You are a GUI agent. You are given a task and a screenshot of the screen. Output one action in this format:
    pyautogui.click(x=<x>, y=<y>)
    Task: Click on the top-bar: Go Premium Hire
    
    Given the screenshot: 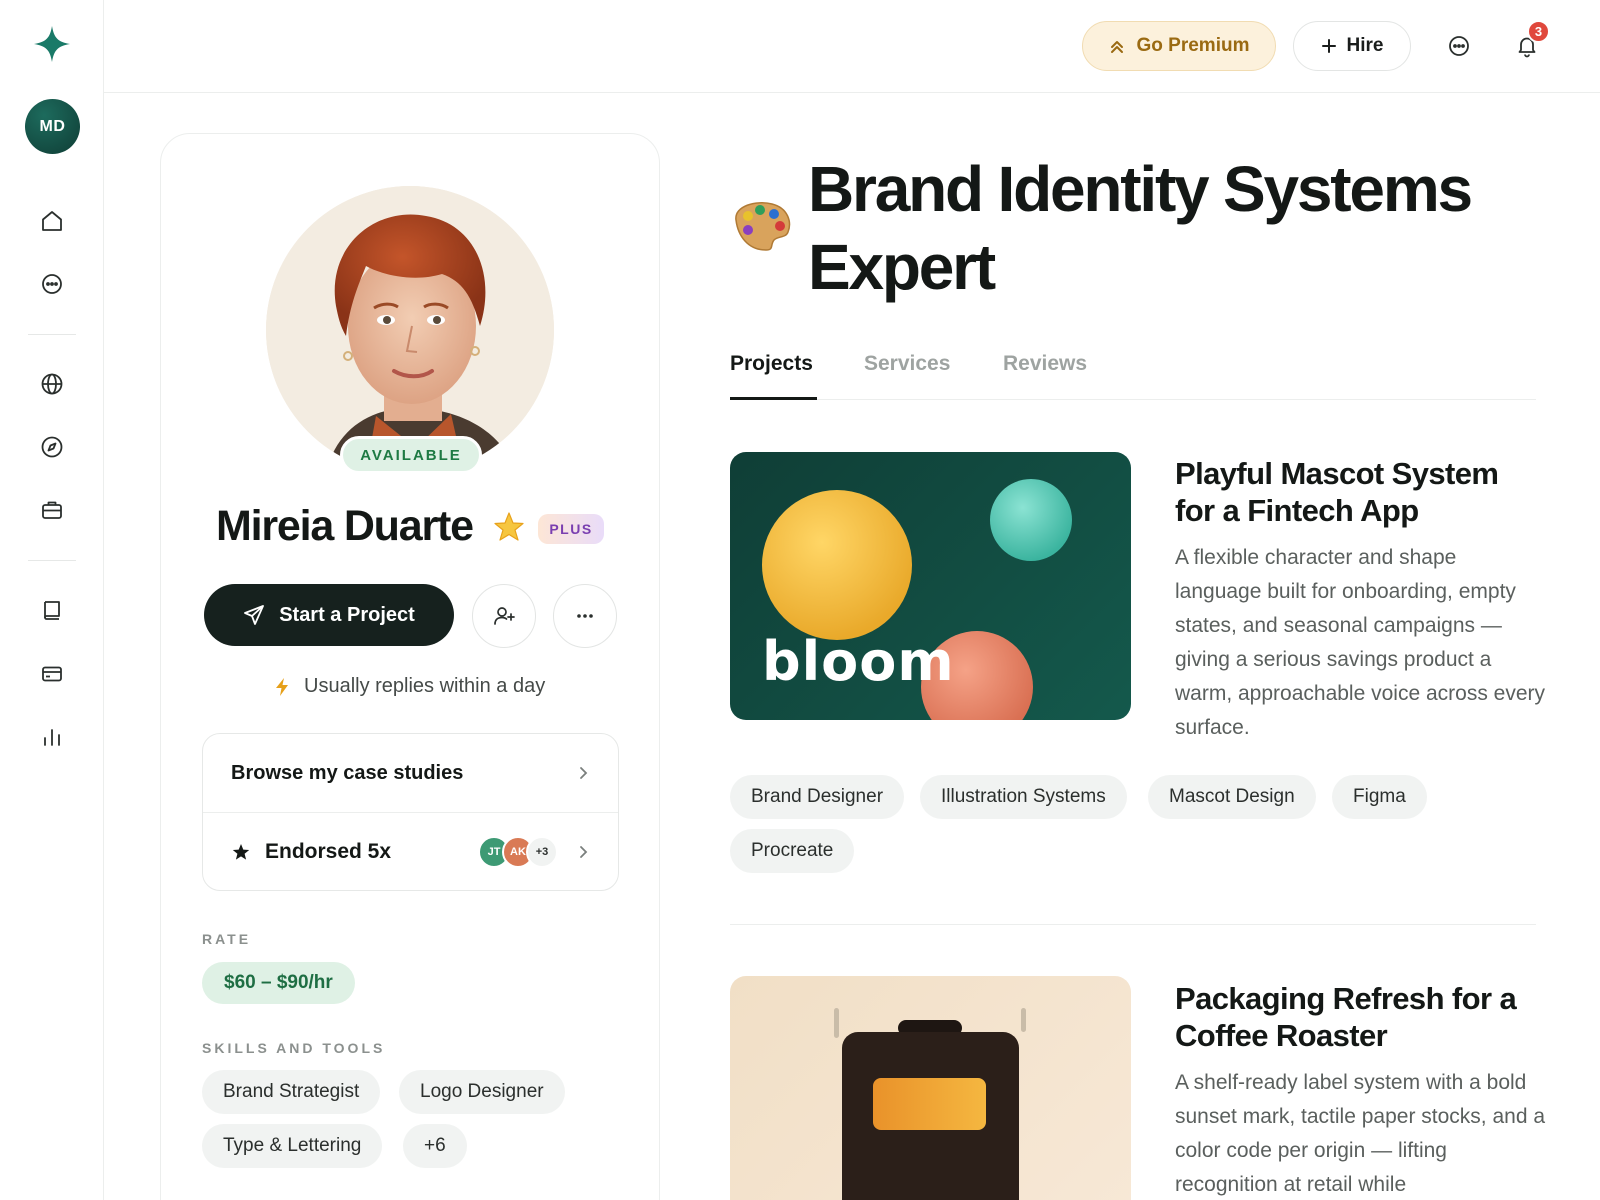 What is the action you would take?
    pyautogui.click(x=852, y=46)
    